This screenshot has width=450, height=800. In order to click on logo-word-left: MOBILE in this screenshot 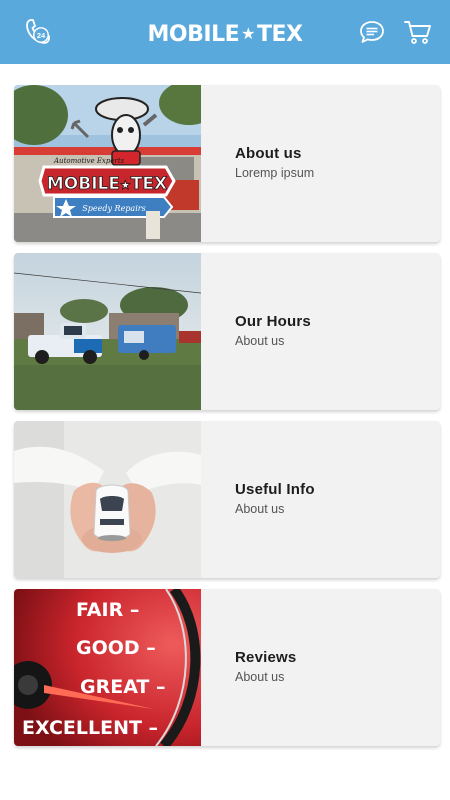, I will do `click(193, 34)`.